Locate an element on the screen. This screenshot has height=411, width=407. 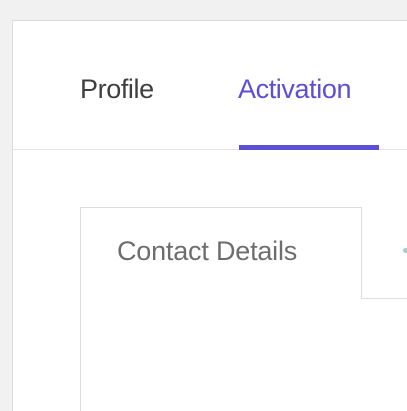
content-border-left is located at coordinates (80, 354).